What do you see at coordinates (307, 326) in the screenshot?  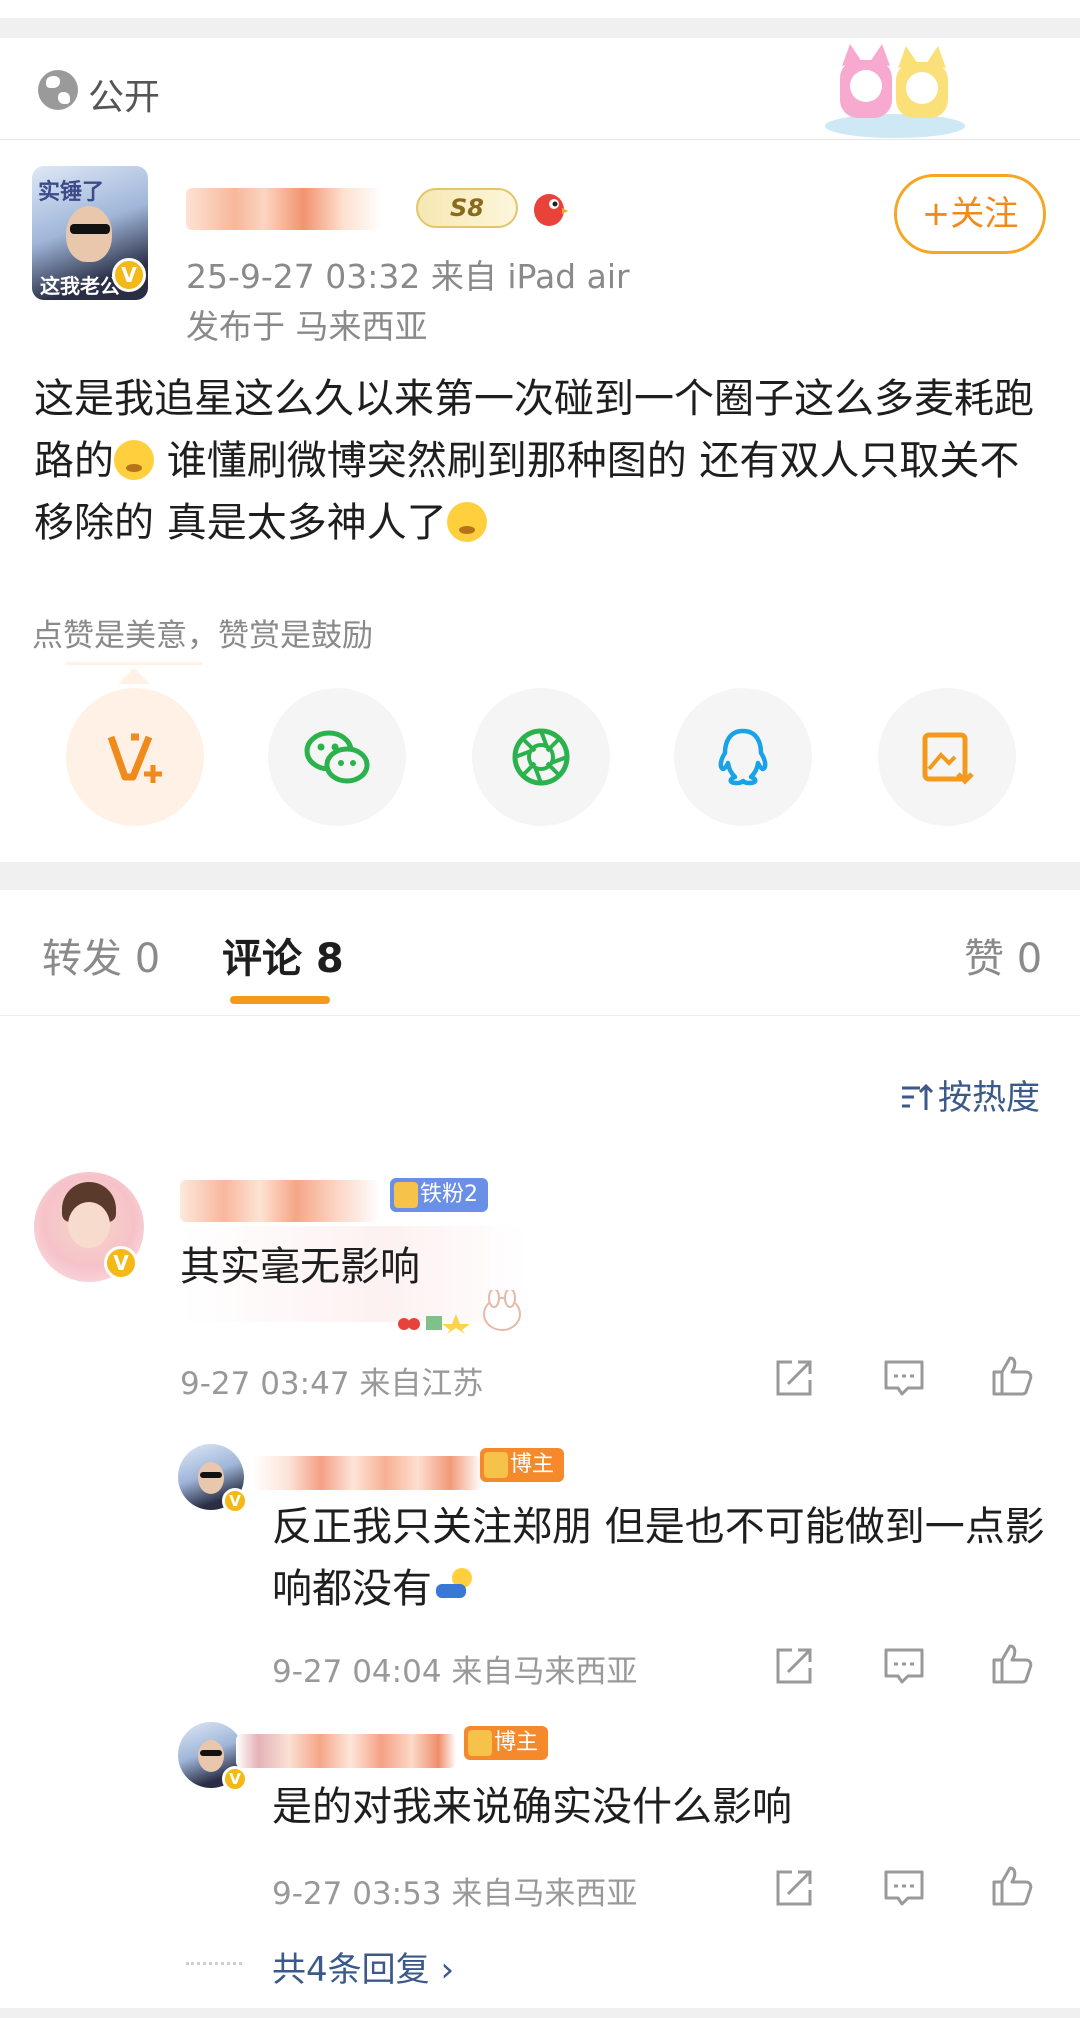 I see `post-location: 发布于 马来西亚` at bounding box center [307, 326].